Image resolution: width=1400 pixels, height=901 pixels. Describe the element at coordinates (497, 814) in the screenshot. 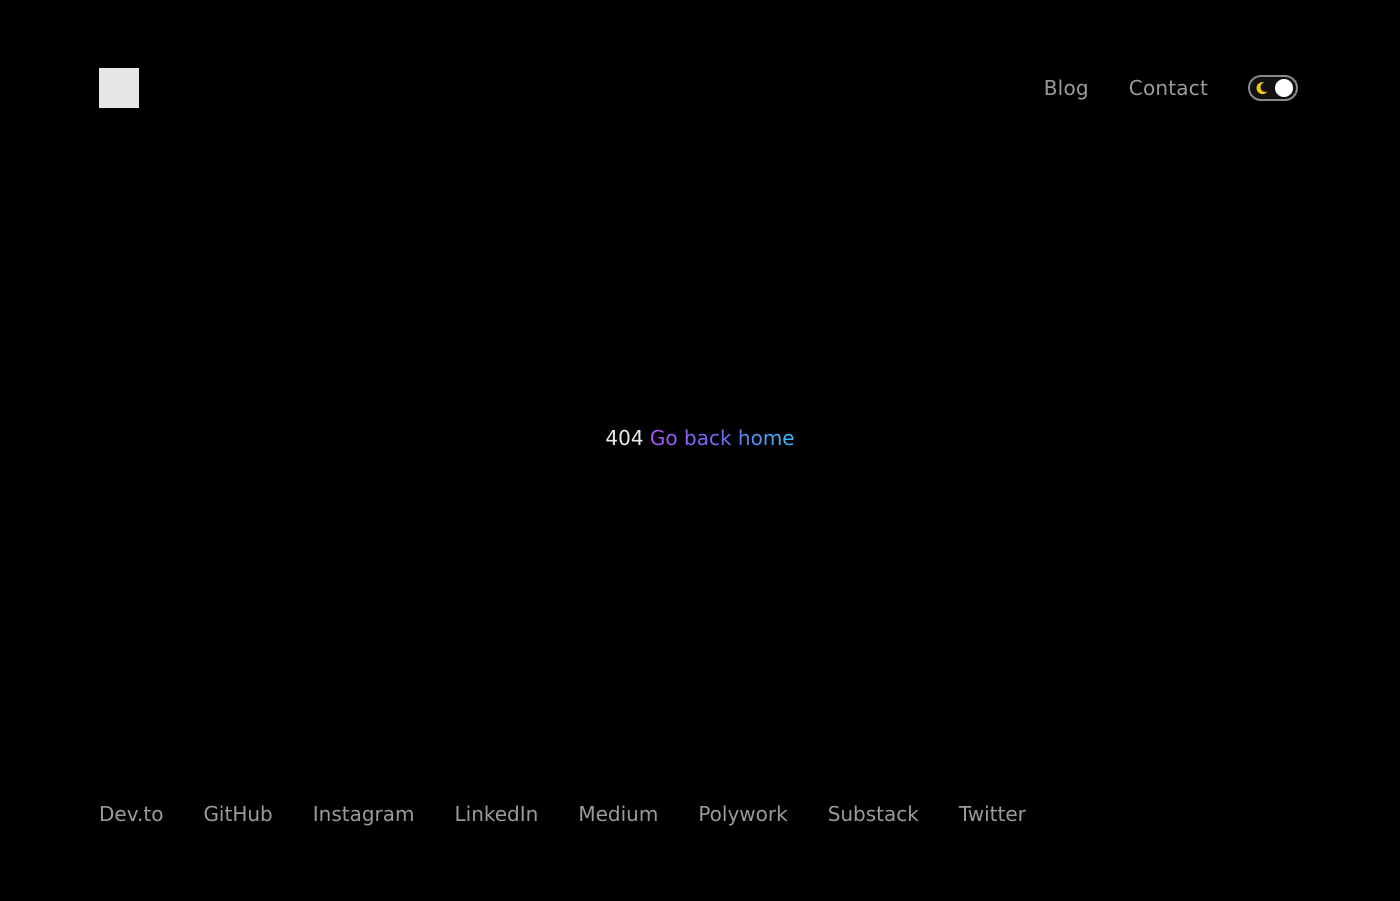

I see `footer-link-linkedin: LinkedIn` at that location.